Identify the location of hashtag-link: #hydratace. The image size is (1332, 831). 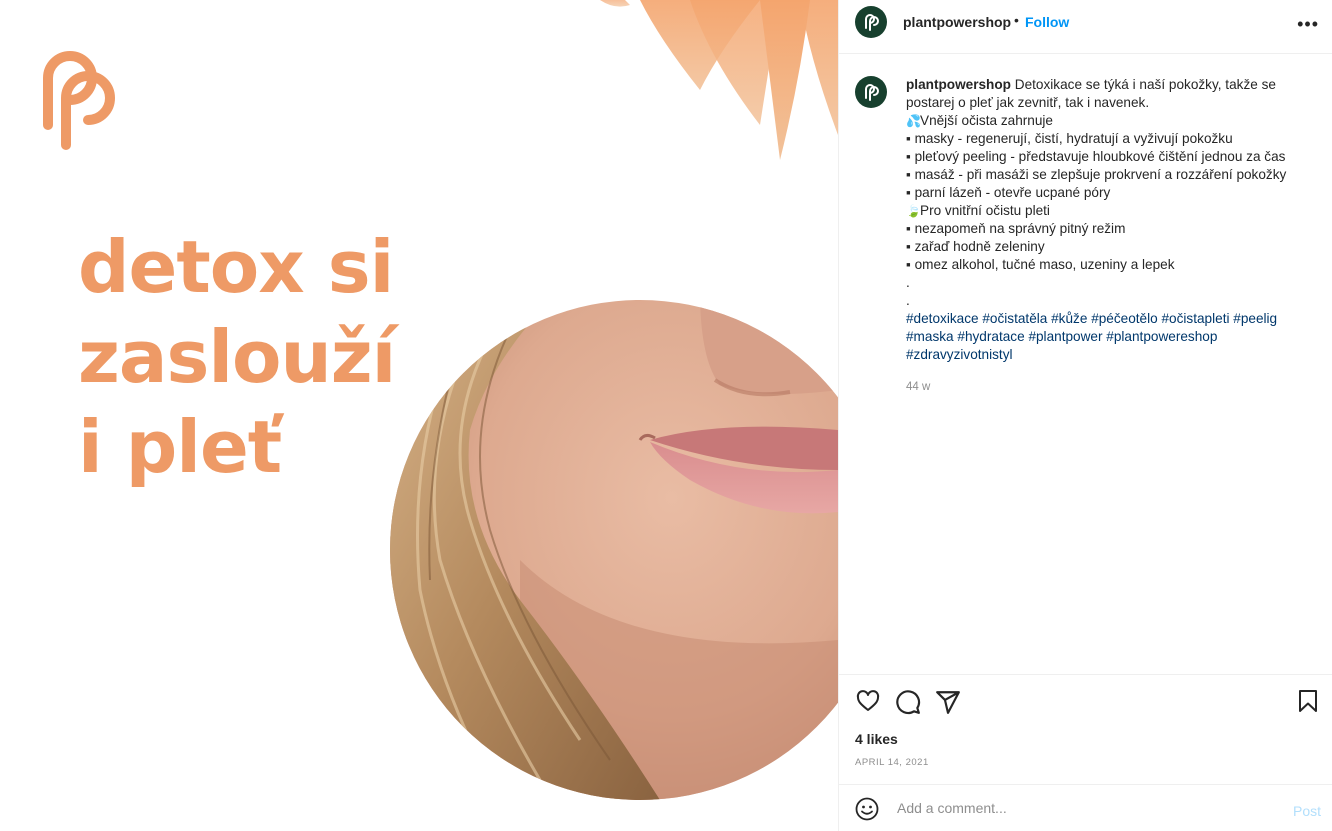
(990, 336).